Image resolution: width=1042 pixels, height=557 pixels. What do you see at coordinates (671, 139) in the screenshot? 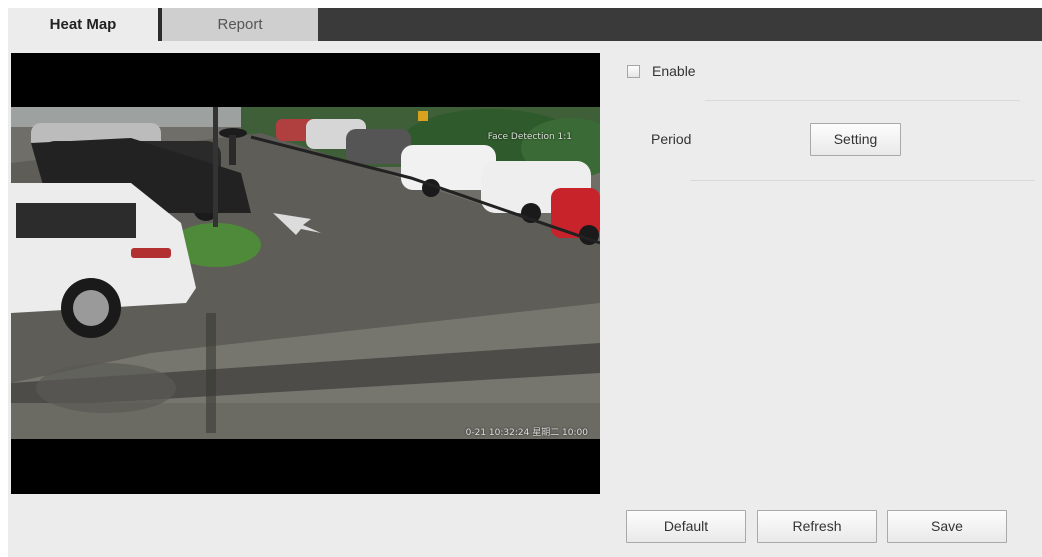
I see `period-label: Period` at bounding box center [671, 139].